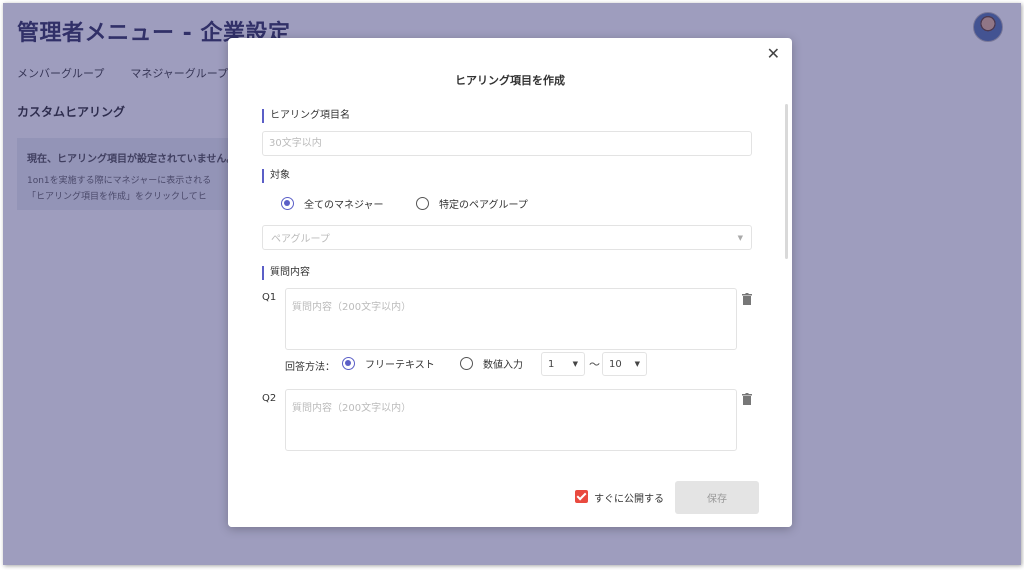  Describe the element at coordinates (276, 176) in the screenshot. I see `target-label: 対象` at that location.